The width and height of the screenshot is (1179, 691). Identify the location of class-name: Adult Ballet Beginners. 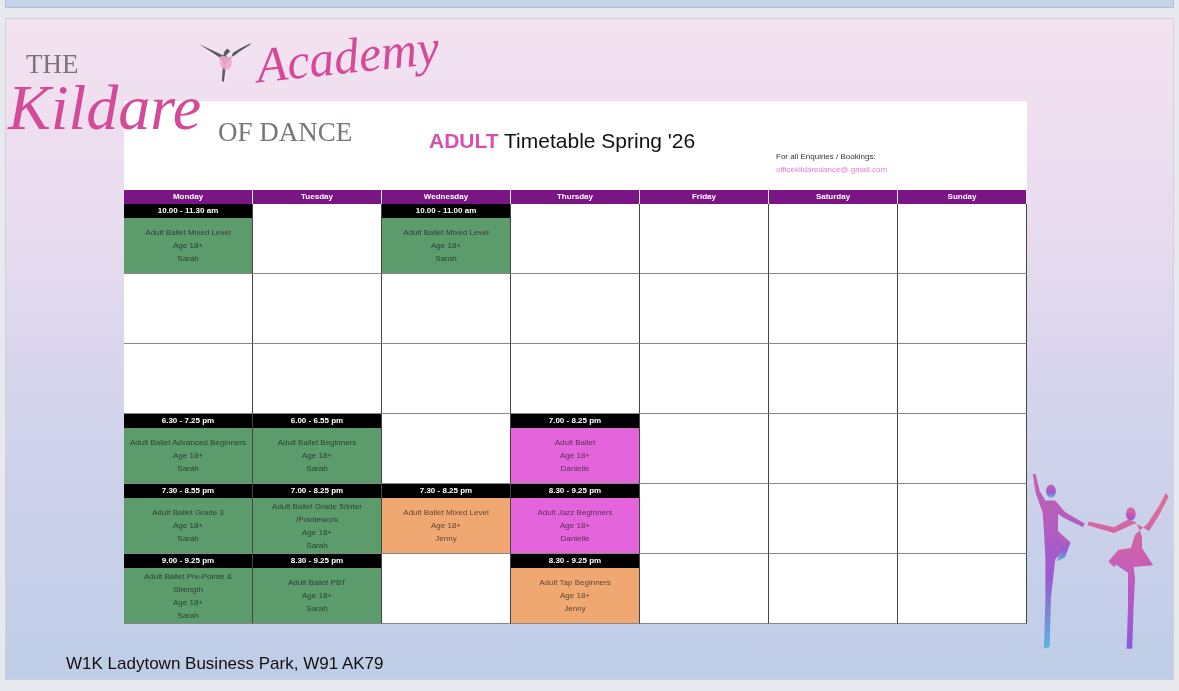
(317, 443).